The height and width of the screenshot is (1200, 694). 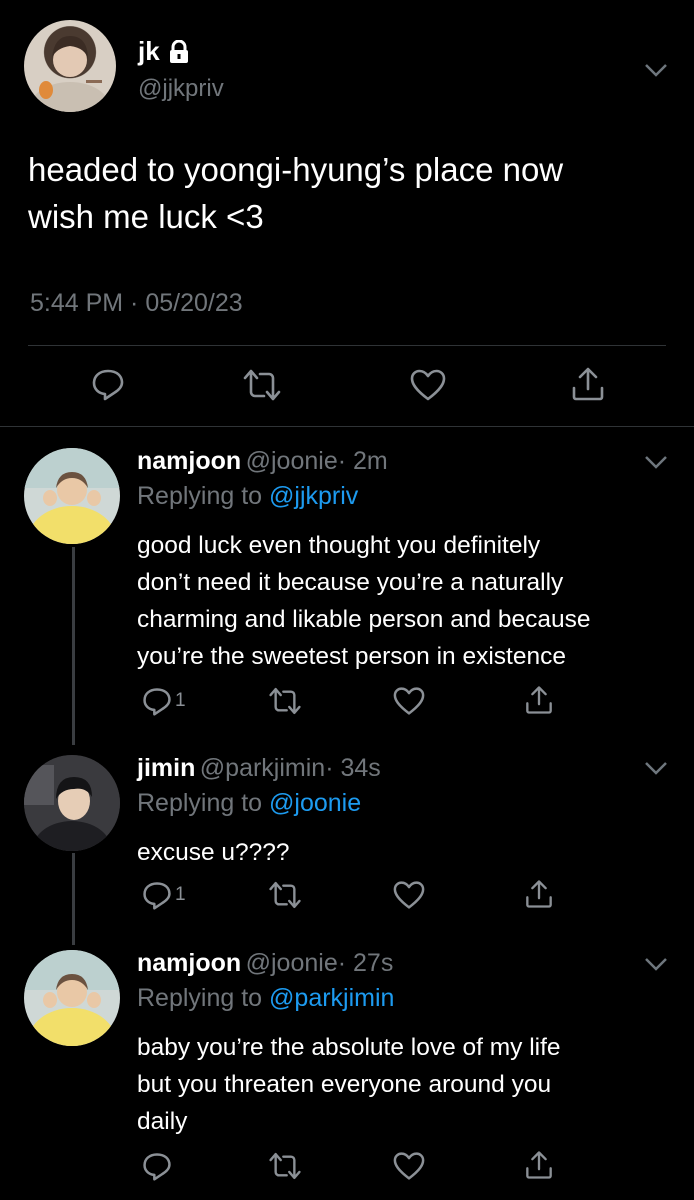 I want to click on replying-to-link: @parkjimin, so click(x=331, y=998).